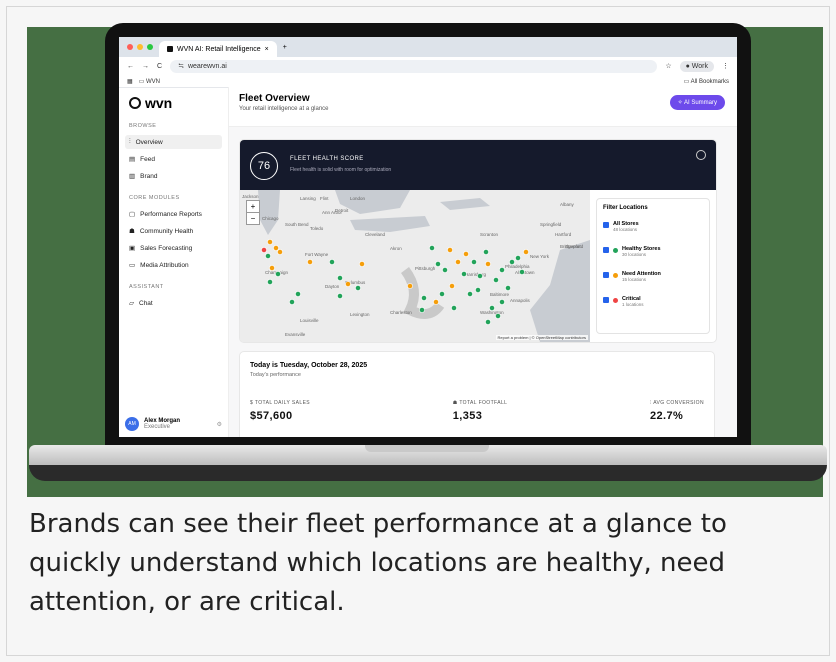 This screenshot has height=662, width=836. Describe the element at coordinates (173, 265) in the screenshot. I see `sidebar-item-media-attribution: ▭ Media Attribution` at that location.